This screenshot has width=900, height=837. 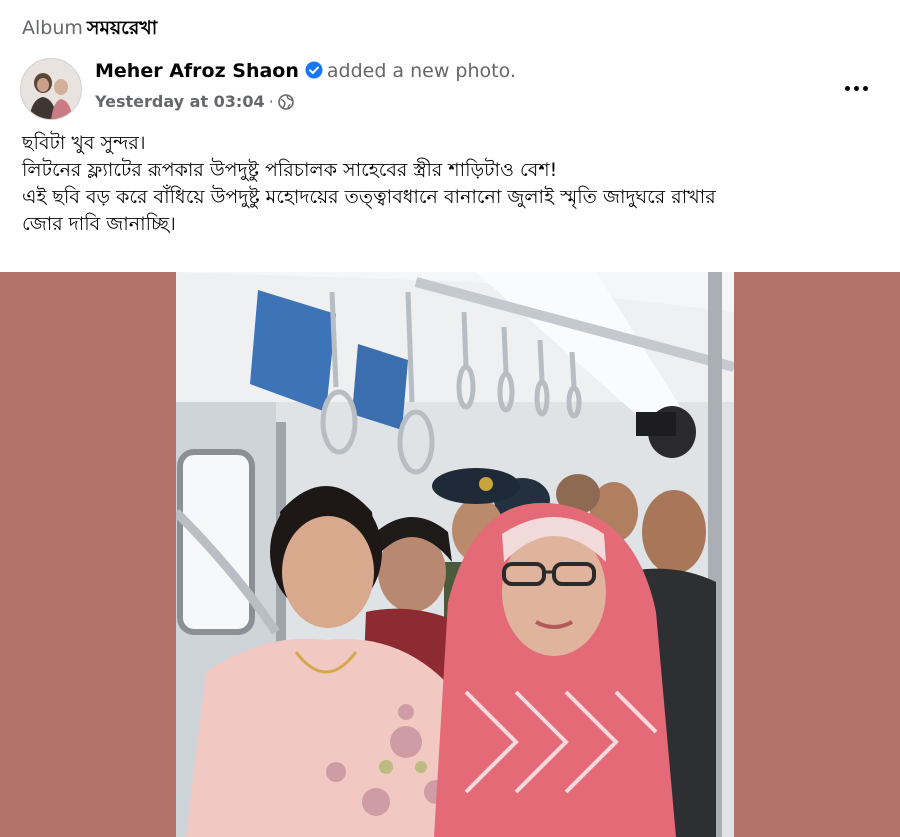 I want to click on album-prefix: Album, so click(x=52, y=28).